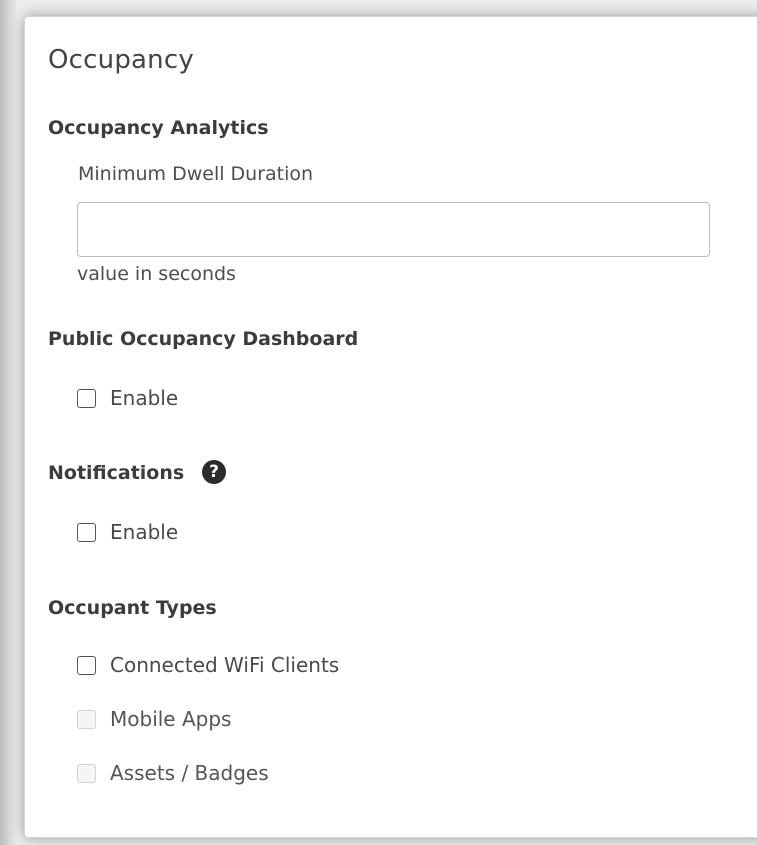  What do you see at coordinates (116, 473) in the screenshot?
I see `notifications-heading: Notifications` at bounding box center [116, 473].